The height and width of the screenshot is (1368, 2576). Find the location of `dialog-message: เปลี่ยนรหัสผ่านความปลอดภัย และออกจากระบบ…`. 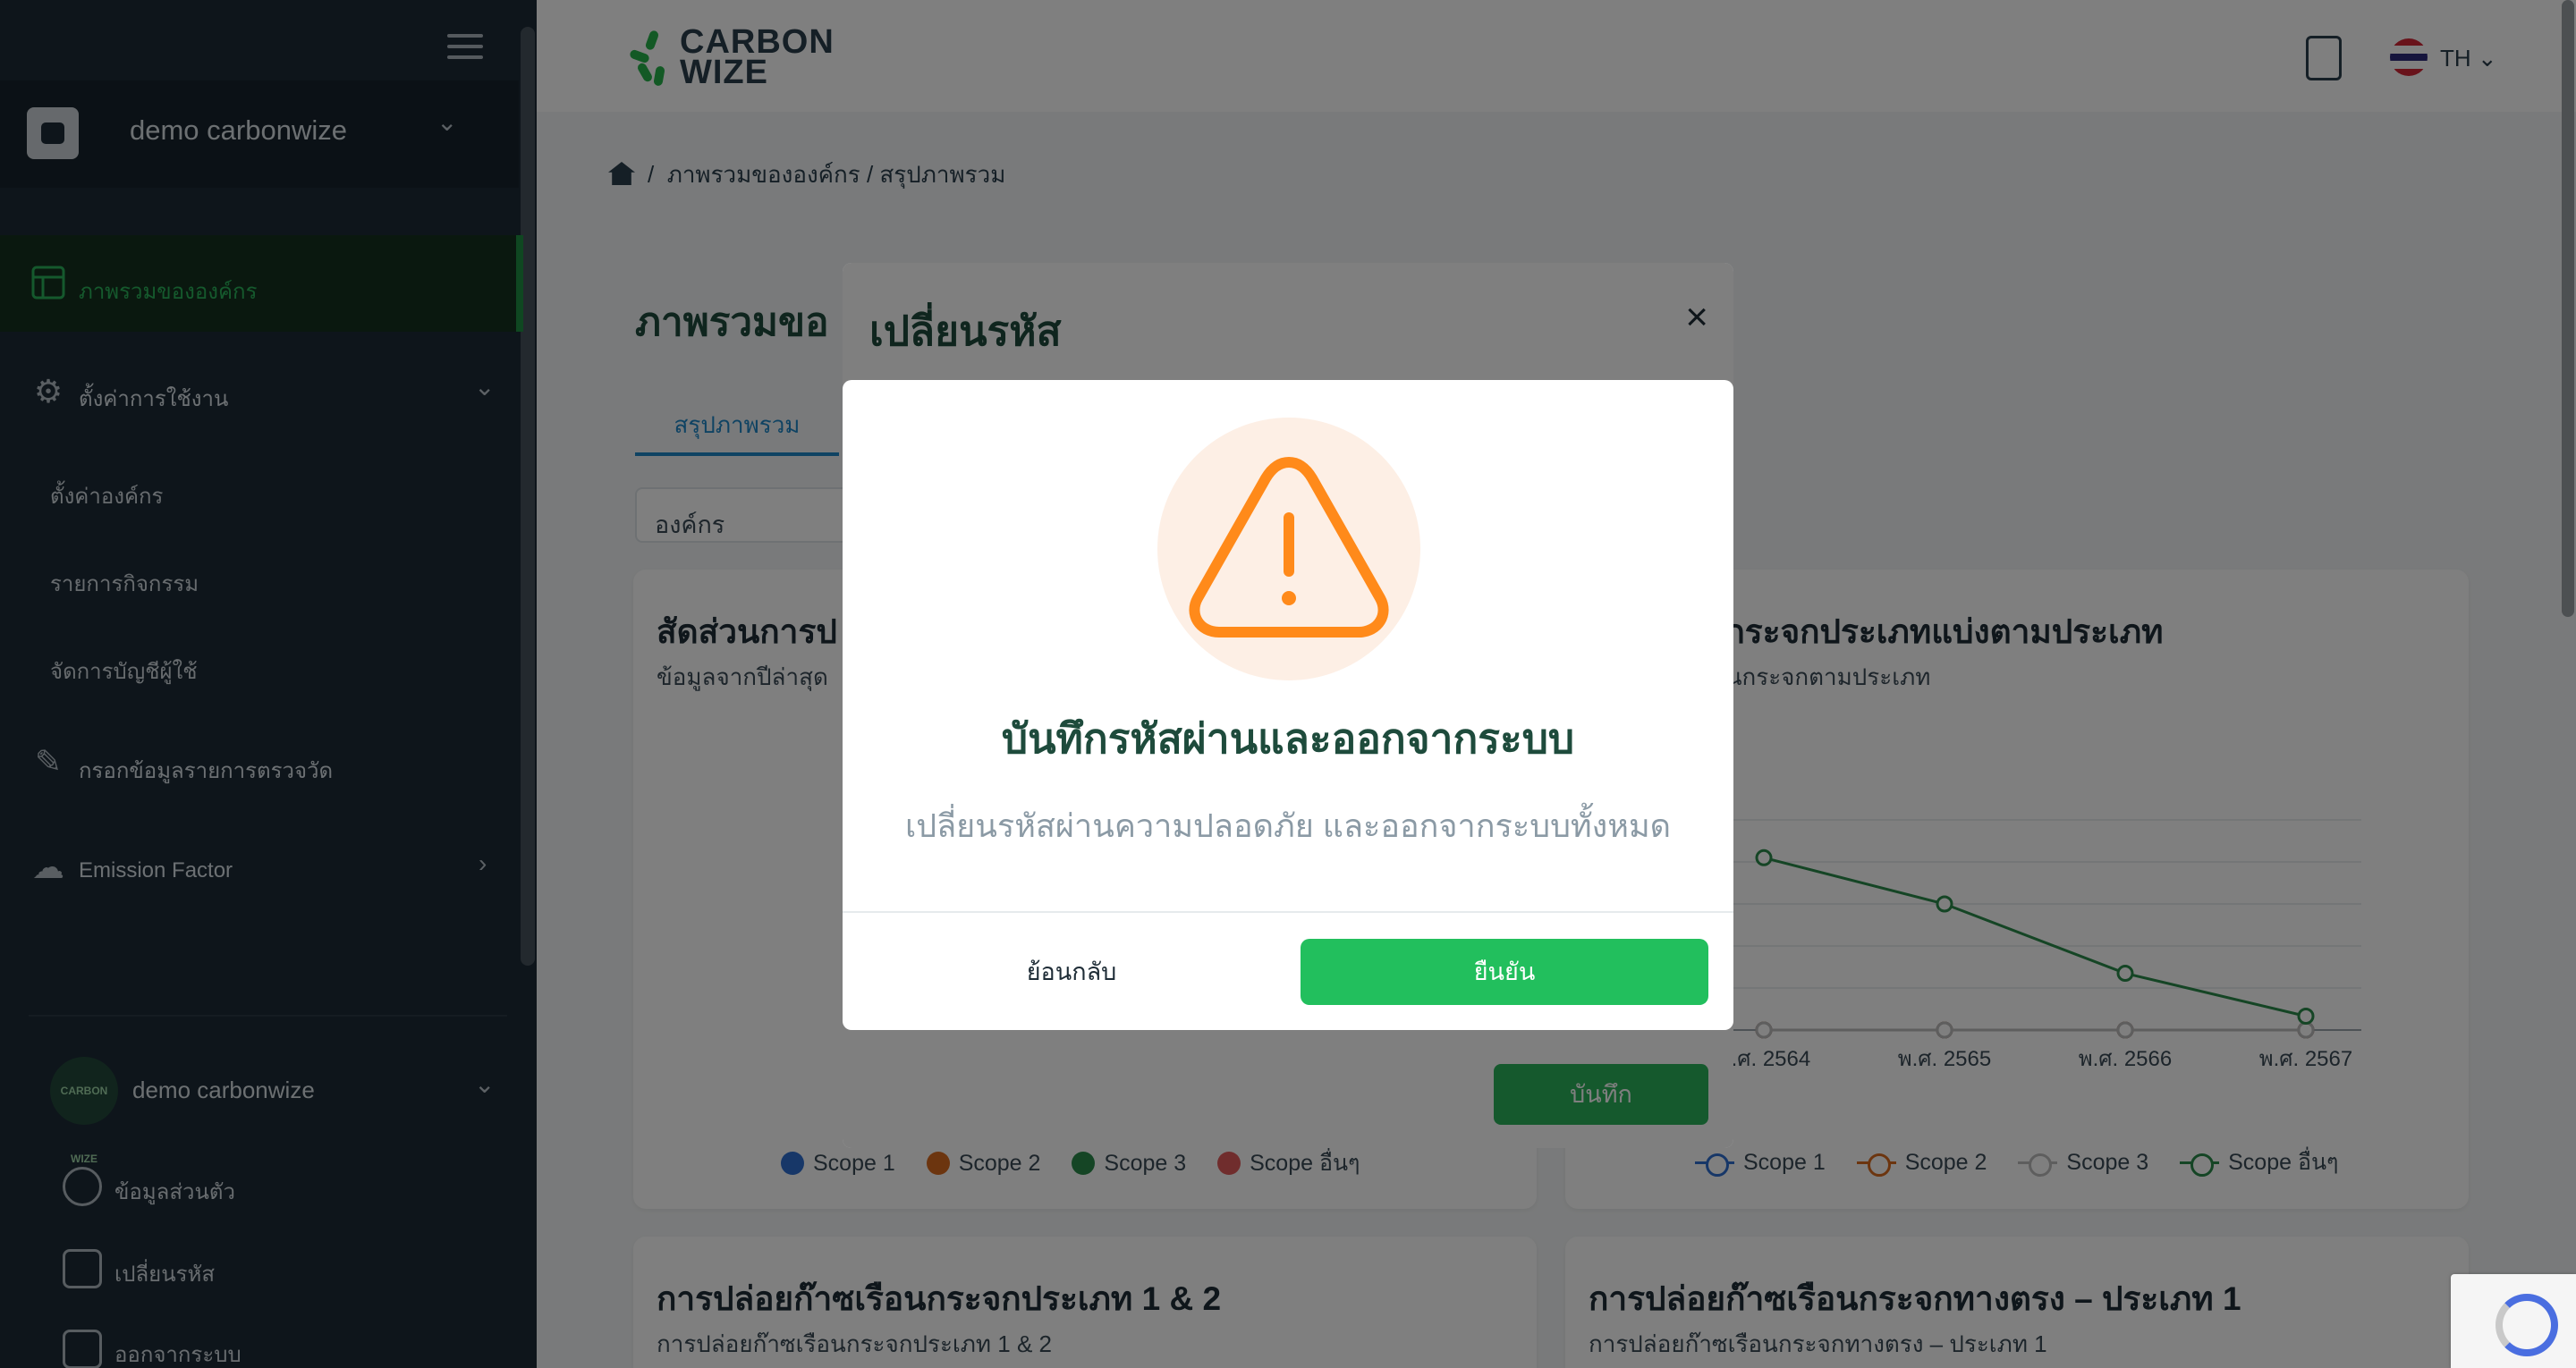

dialog-message: เปลี่ยนรหัสผ่านความปลอดภัย และออกจากระบบ… is located at coordinates (1288, 825).